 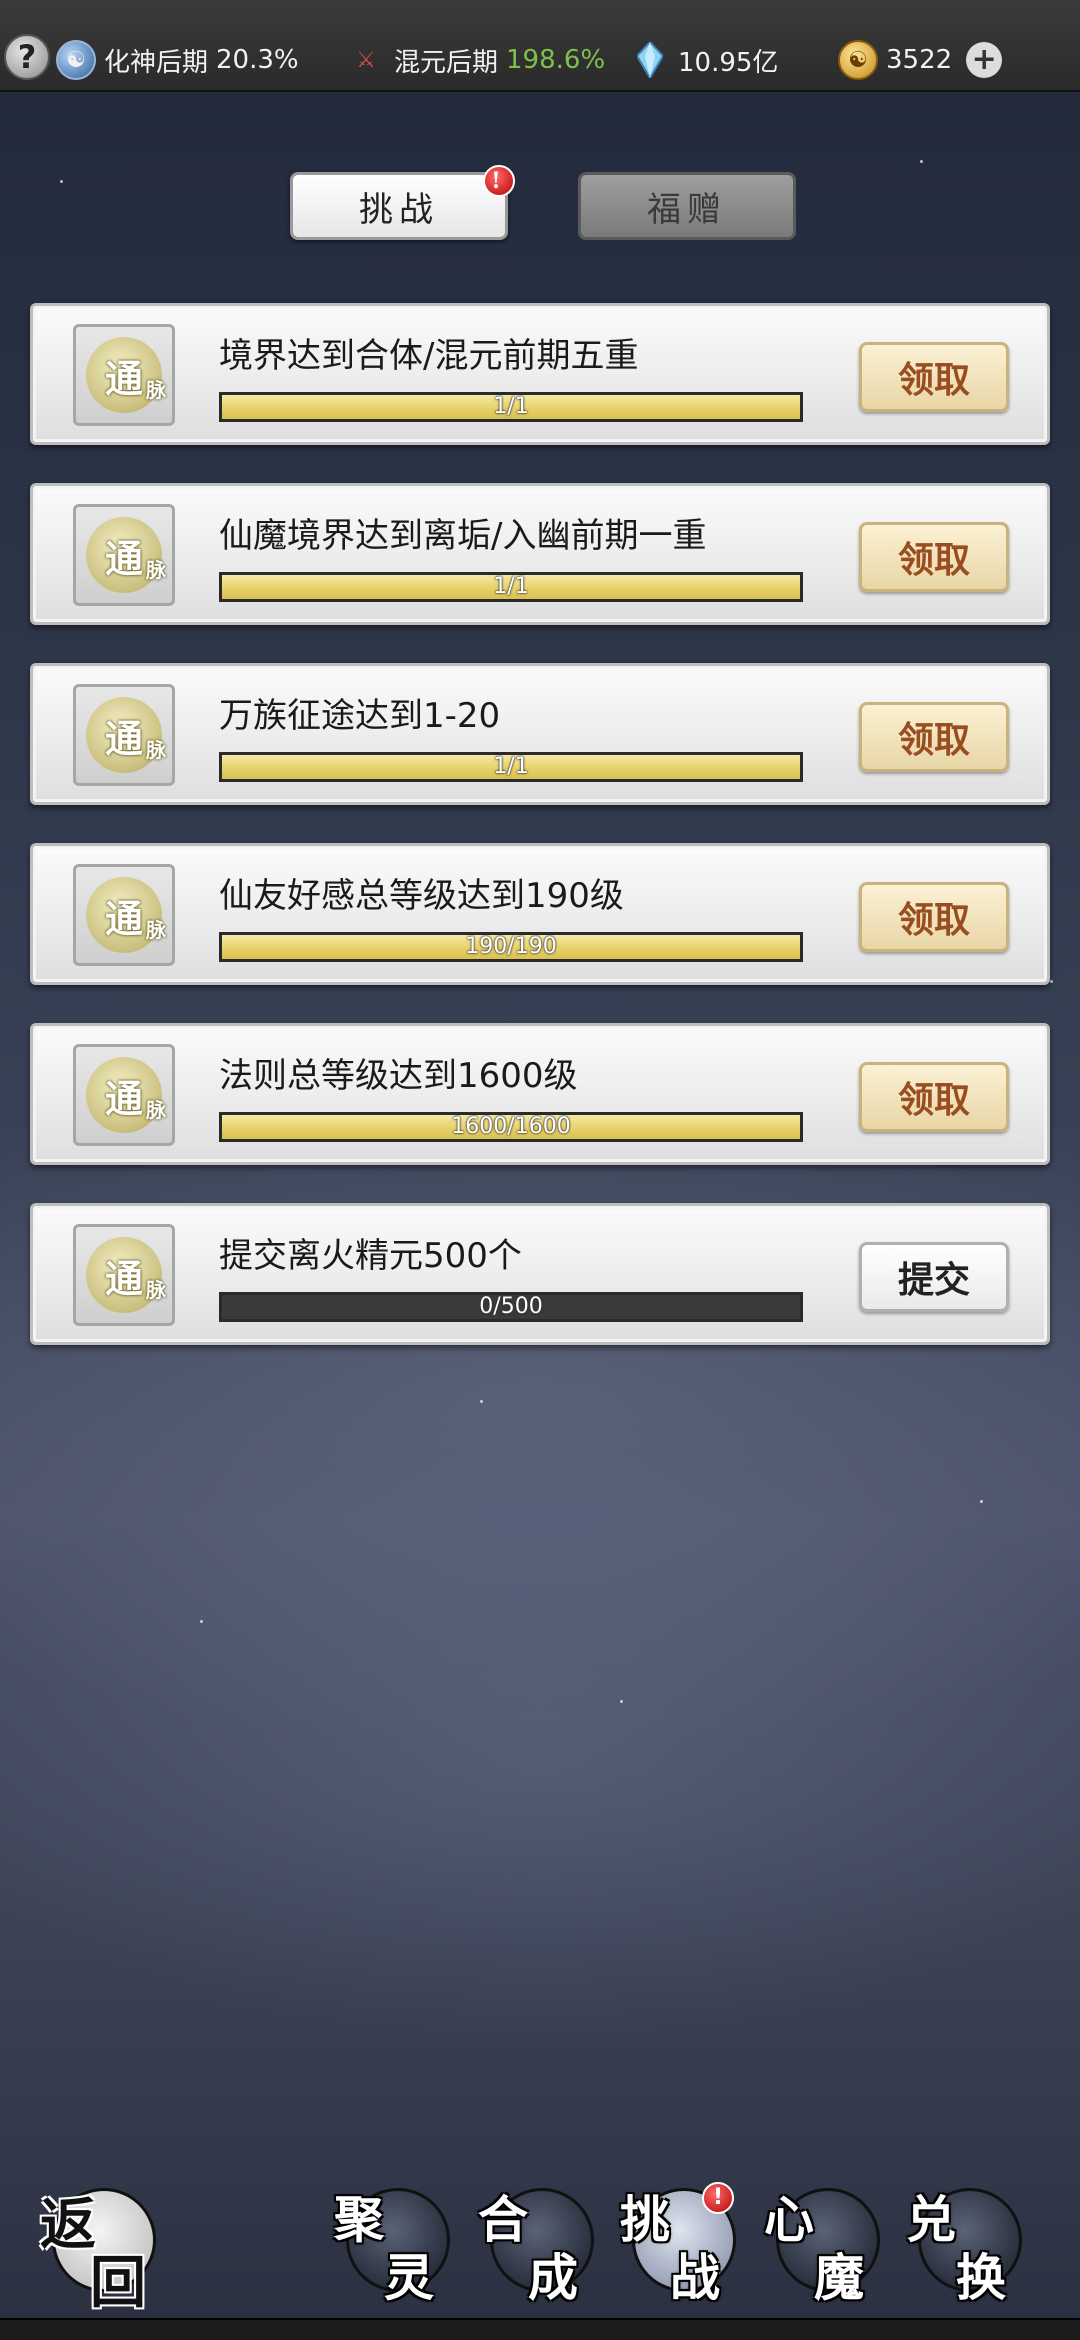 I want to click on task-progress-text: 0/500, so click(x=511, y=1306).